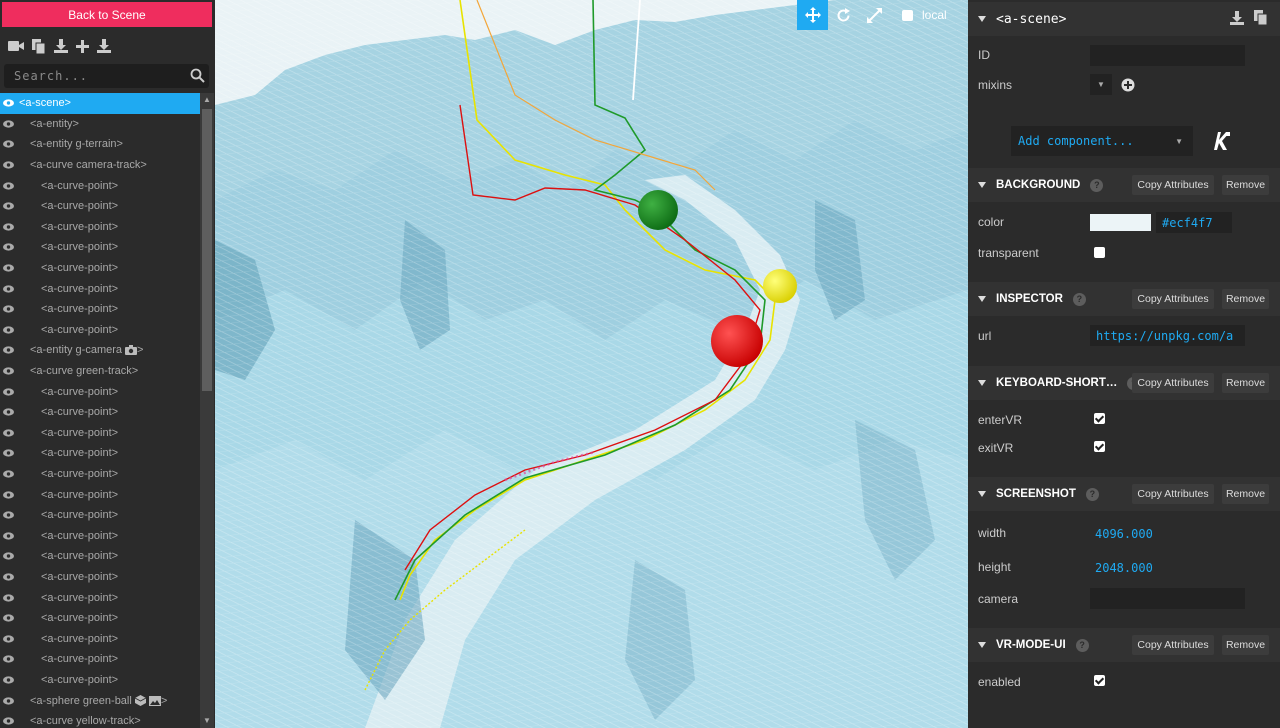  What do you see at coordinates (100, 350) in the screenshot?
I see `tree-row: <a-entity g-camera >` at bounding box center [100, 350].